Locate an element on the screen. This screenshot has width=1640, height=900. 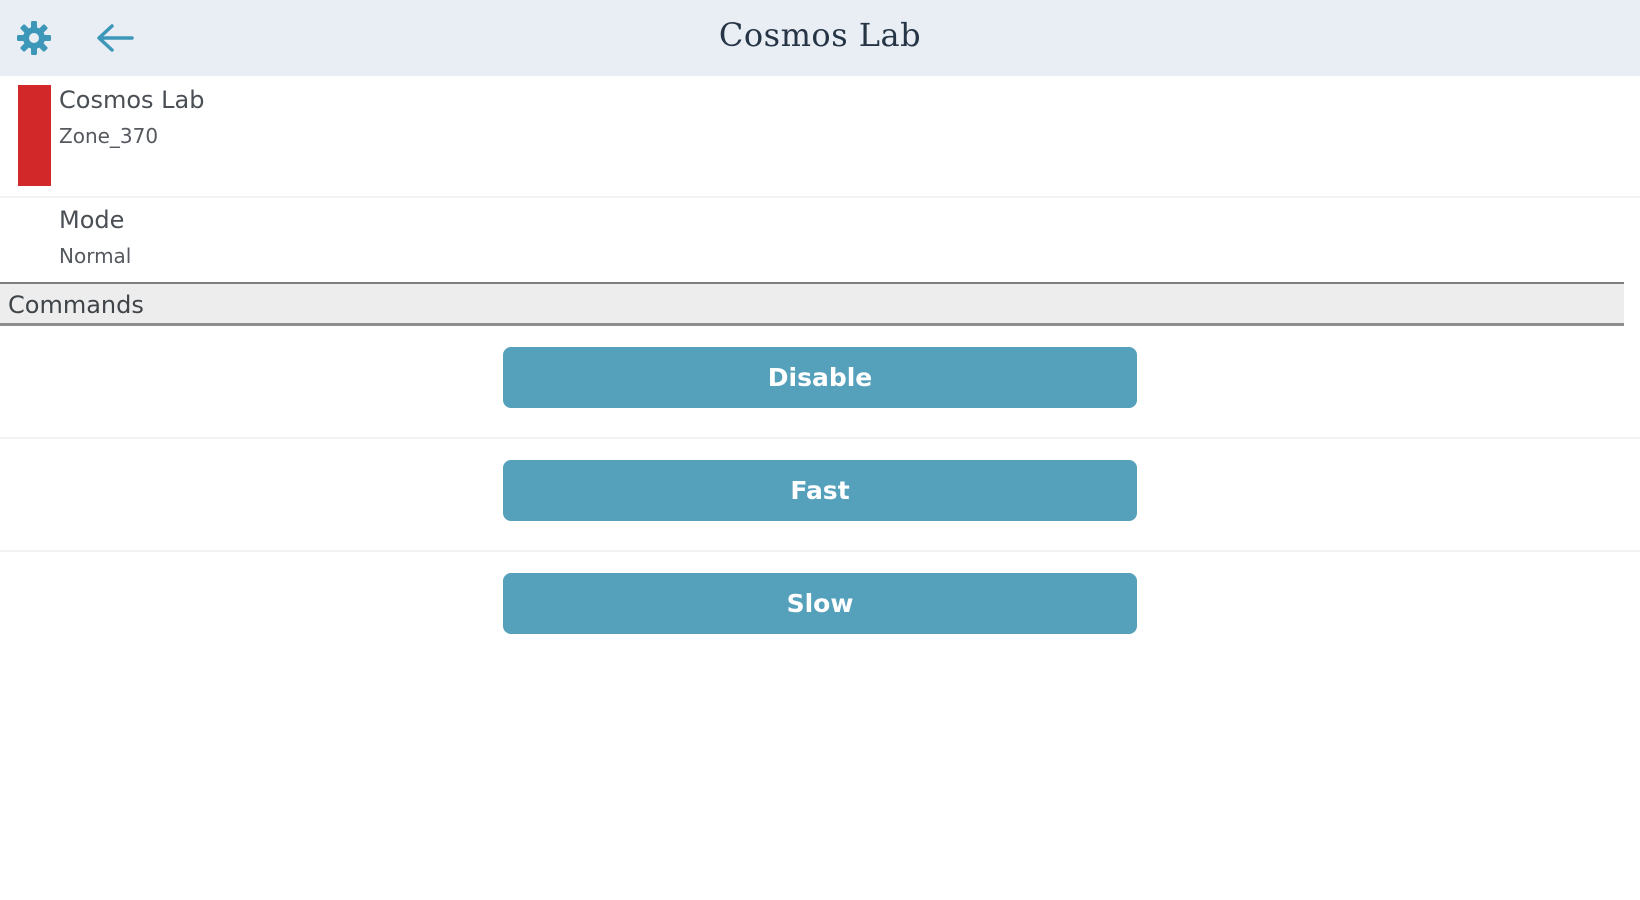
command-row-fast: Fast is located at coordinates (820, 495).